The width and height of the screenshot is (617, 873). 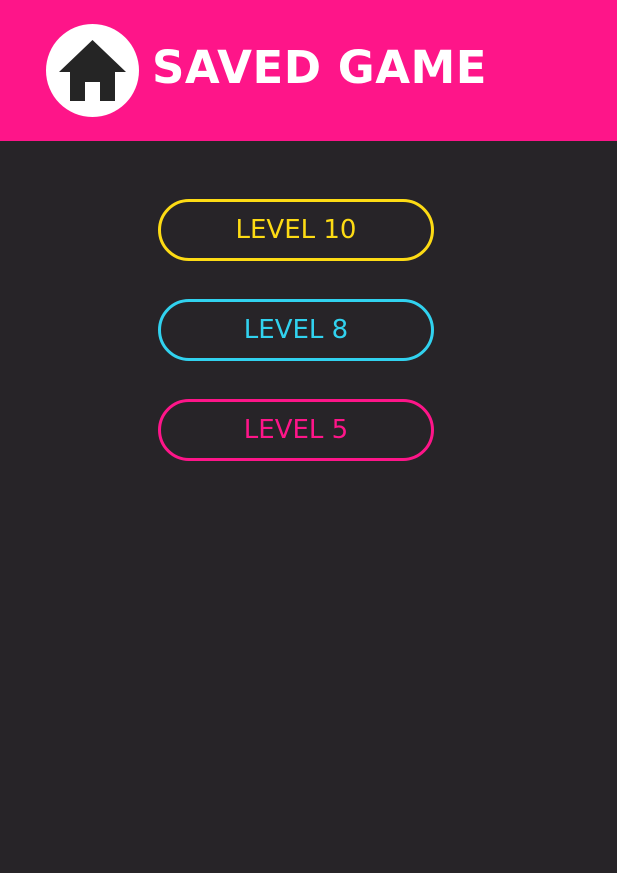 What do you see at coordinates (296, 430) in the screenshot?
I see `level-5-button: LEVEL 5` at bounding box center [296, 430].